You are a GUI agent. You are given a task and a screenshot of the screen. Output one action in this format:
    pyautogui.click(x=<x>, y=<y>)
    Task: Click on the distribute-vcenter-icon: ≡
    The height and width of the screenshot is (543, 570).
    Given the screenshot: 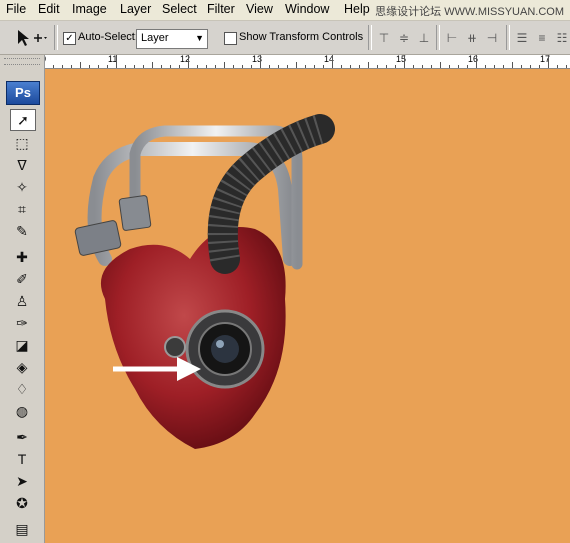 What is the action you would take?
    pyautogui.click(x=542, y=38)
    